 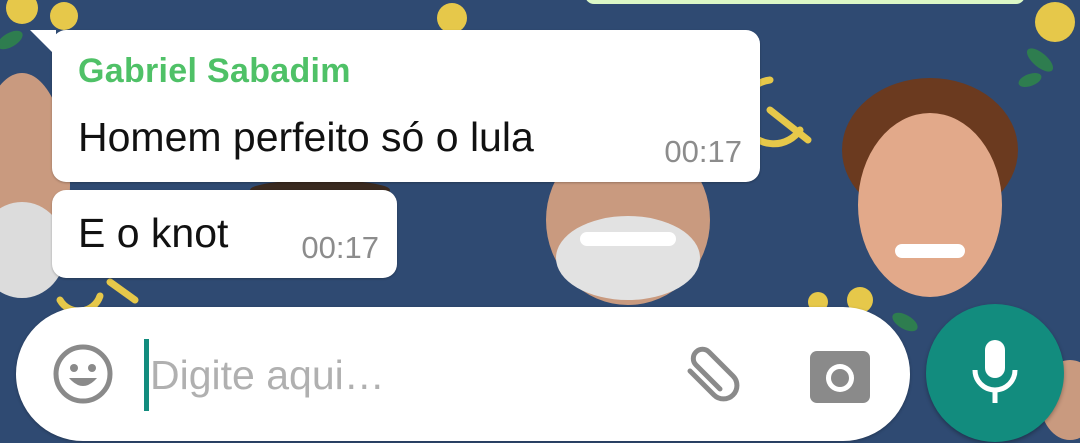 I want to click on paperclip-icon, so click(x=713, y=374).